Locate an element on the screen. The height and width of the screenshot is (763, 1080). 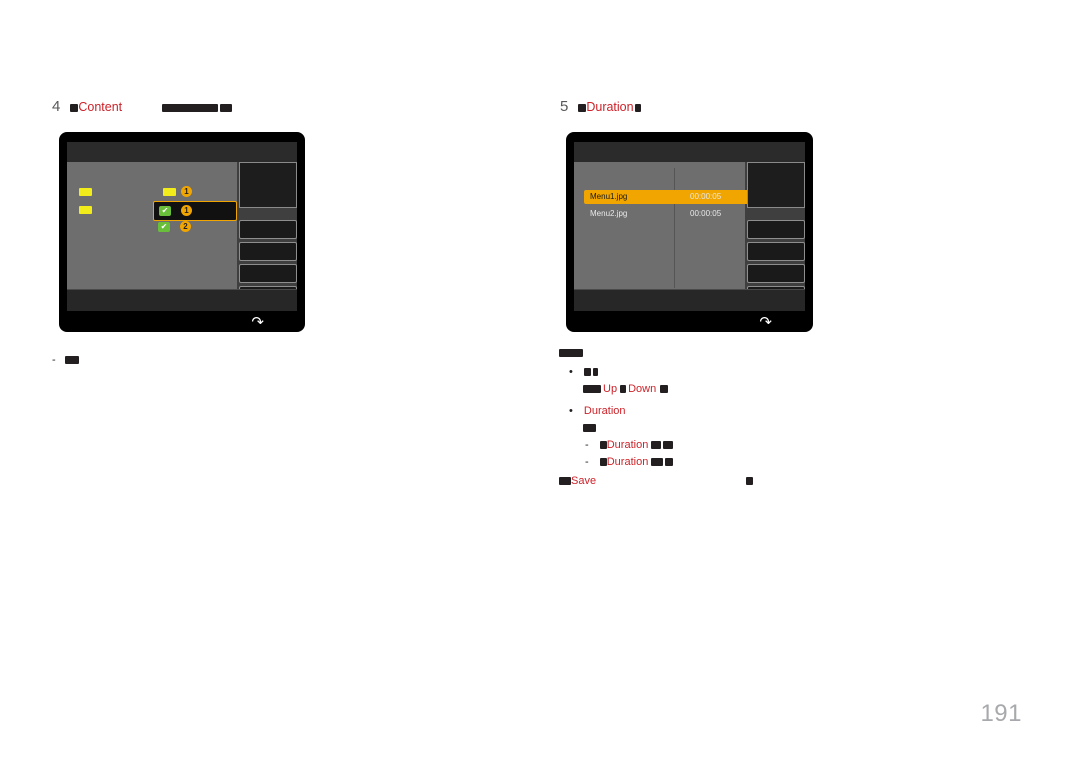
sub-1-label: Duration is located at coordinates (627, 445).